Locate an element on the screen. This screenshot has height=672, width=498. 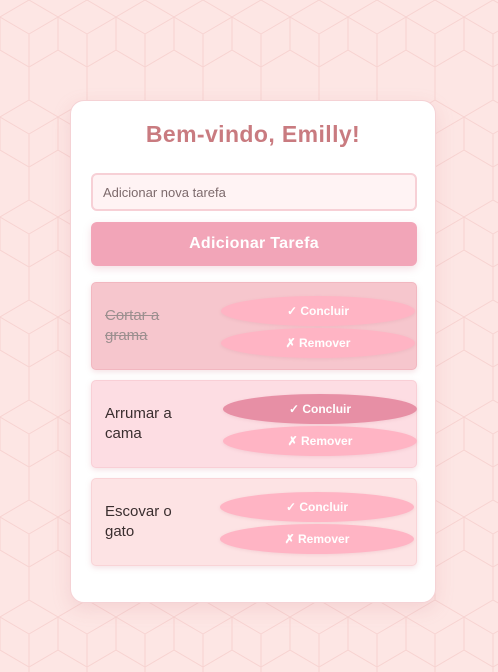
new-task-input is located at coordinates (254, 192).